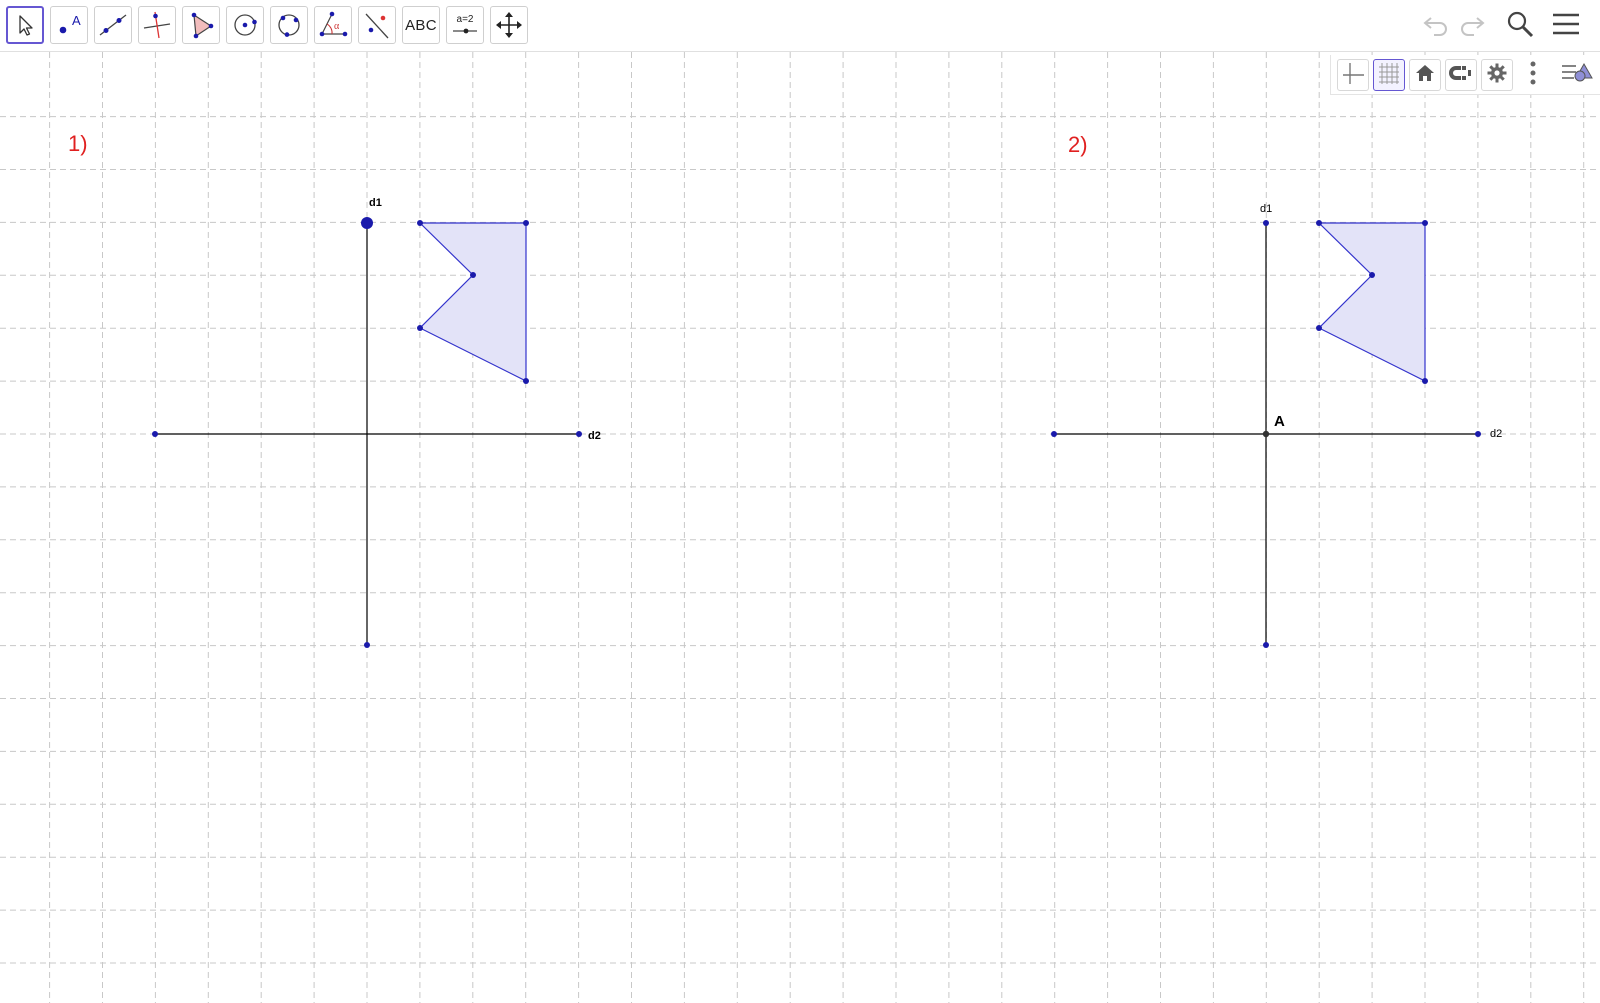 The width and height of the screenshot is (1600, 1003). What do you see at coordinates (594, 436) in the screenshot?
I see `figure-1-d2-label: d2` at bounding box center [594, 436].